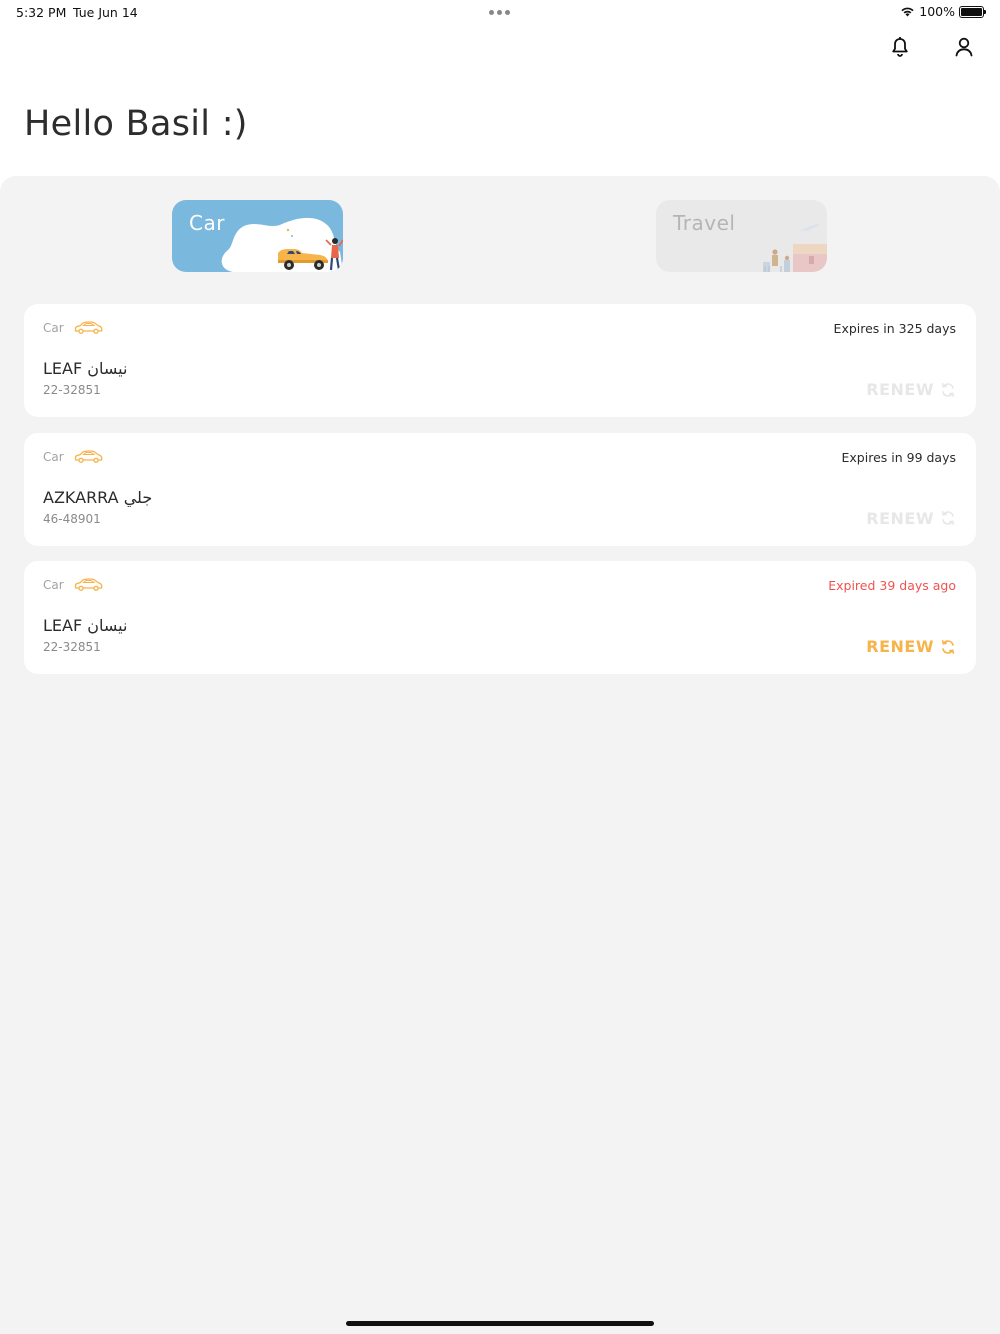 This screenshot has height=1334, width=1000. What do you see at coordinates (741, 236) in the screenshot?
I see `category-travel-tab: Travel` at bounding box center [741, 236].